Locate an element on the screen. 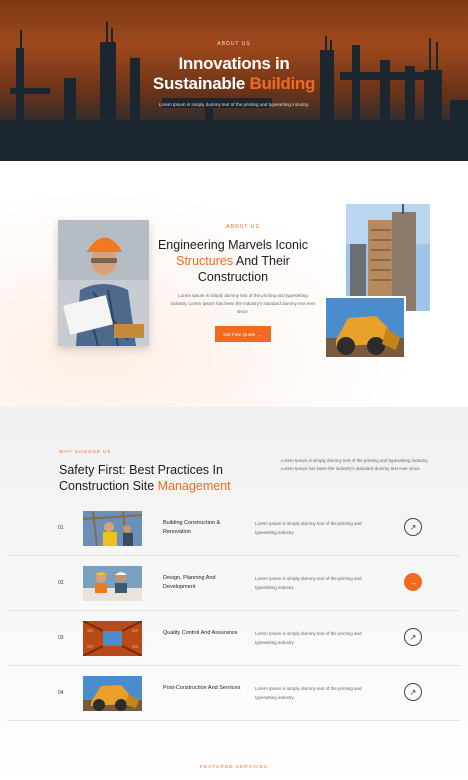  service-number: 01 is located at coordinates (61, 528).